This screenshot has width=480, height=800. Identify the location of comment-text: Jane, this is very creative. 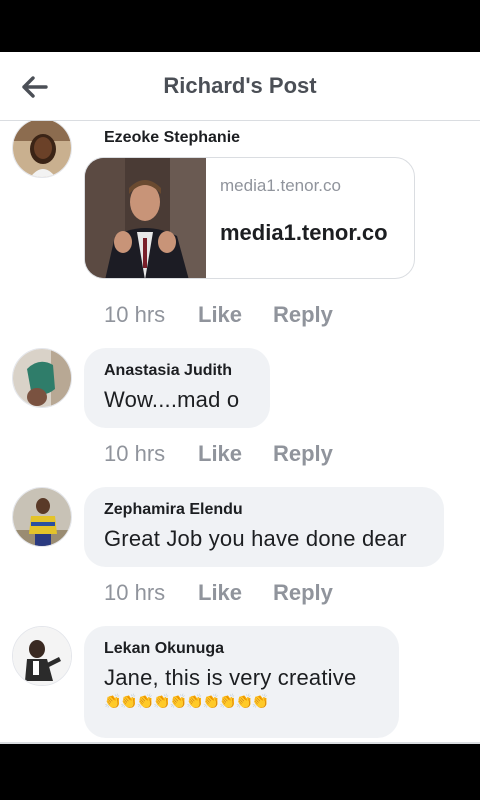
(230, 677).